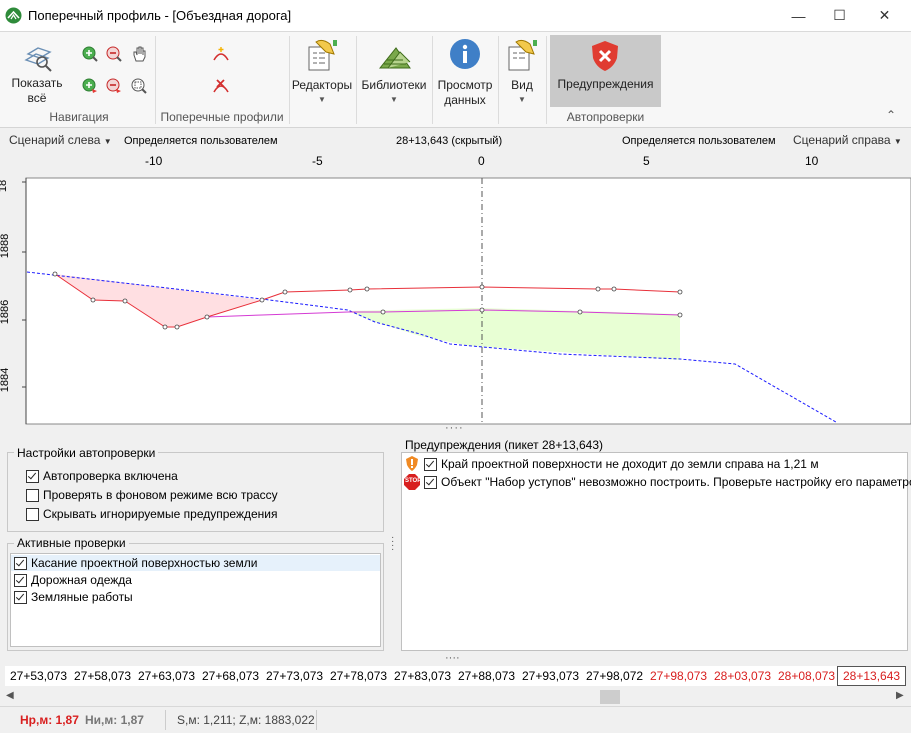 The image size is (911, 733). What do you see at coordinates (201, 141) in the screenshot?
I see `left-scenario-mode: Определяется пользователем` at bounding box center [201, 141].